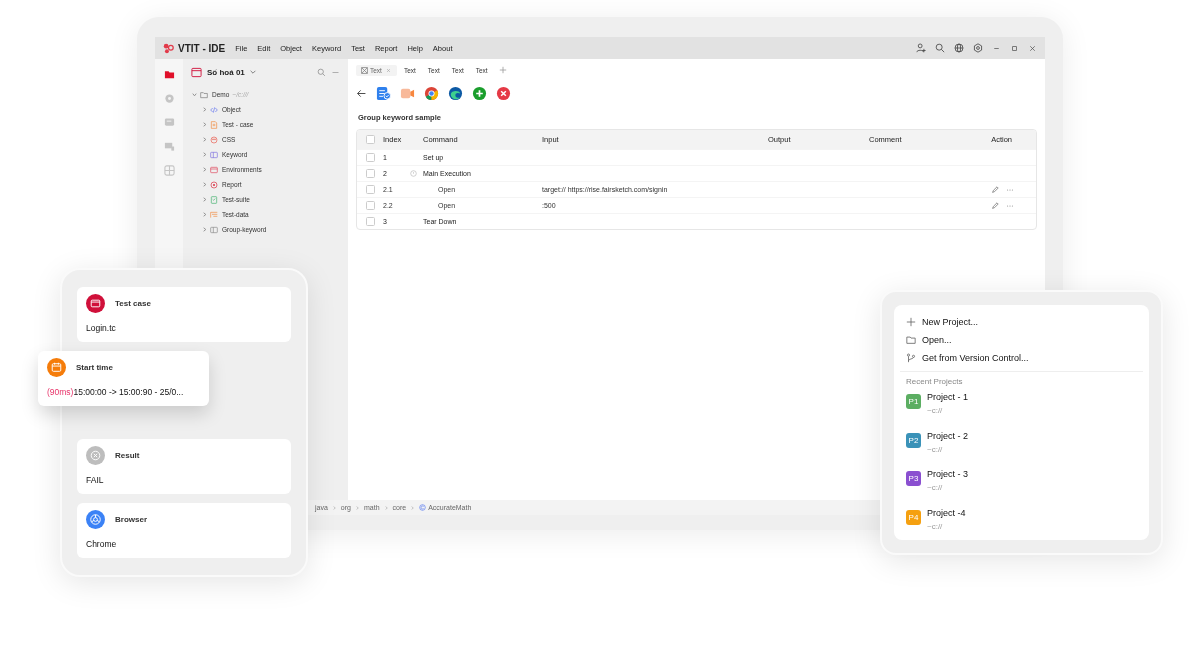 This screenshot has width=1200, height=650. Describe the element at coordinates (95, 480) in the screenshot. I see `card-value: FAIL` at that location.